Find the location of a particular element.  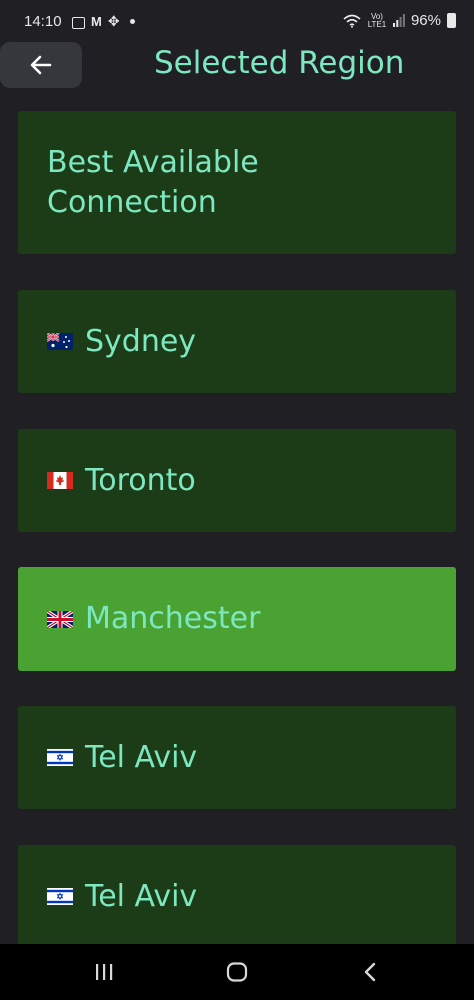

page-title: Selected Region is located at coordinates (279, 63).